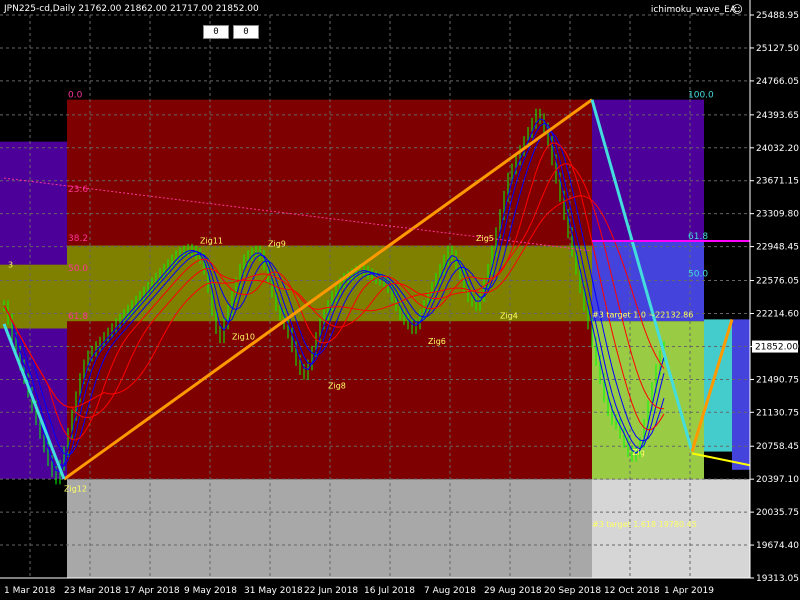  Describe the element at coordinates (632, 591) in the screenshot. I see `xtick-label-10: 12 Oct 2018` at that location.